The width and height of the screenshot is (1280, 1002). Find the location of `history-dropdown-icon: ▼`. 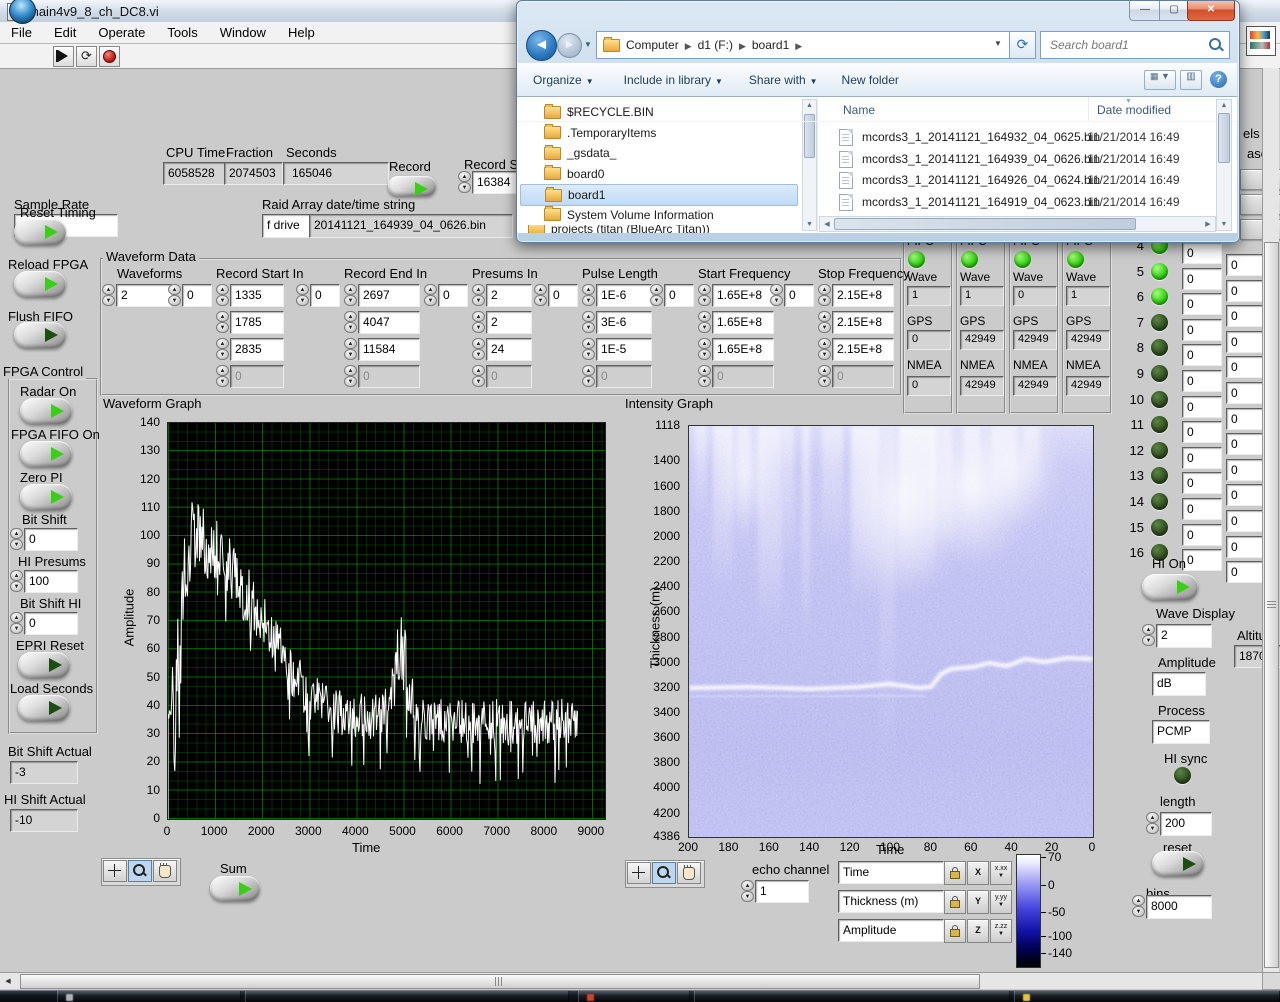

history-dropdown-icon: ▼ is located at coordinates (588, 44).